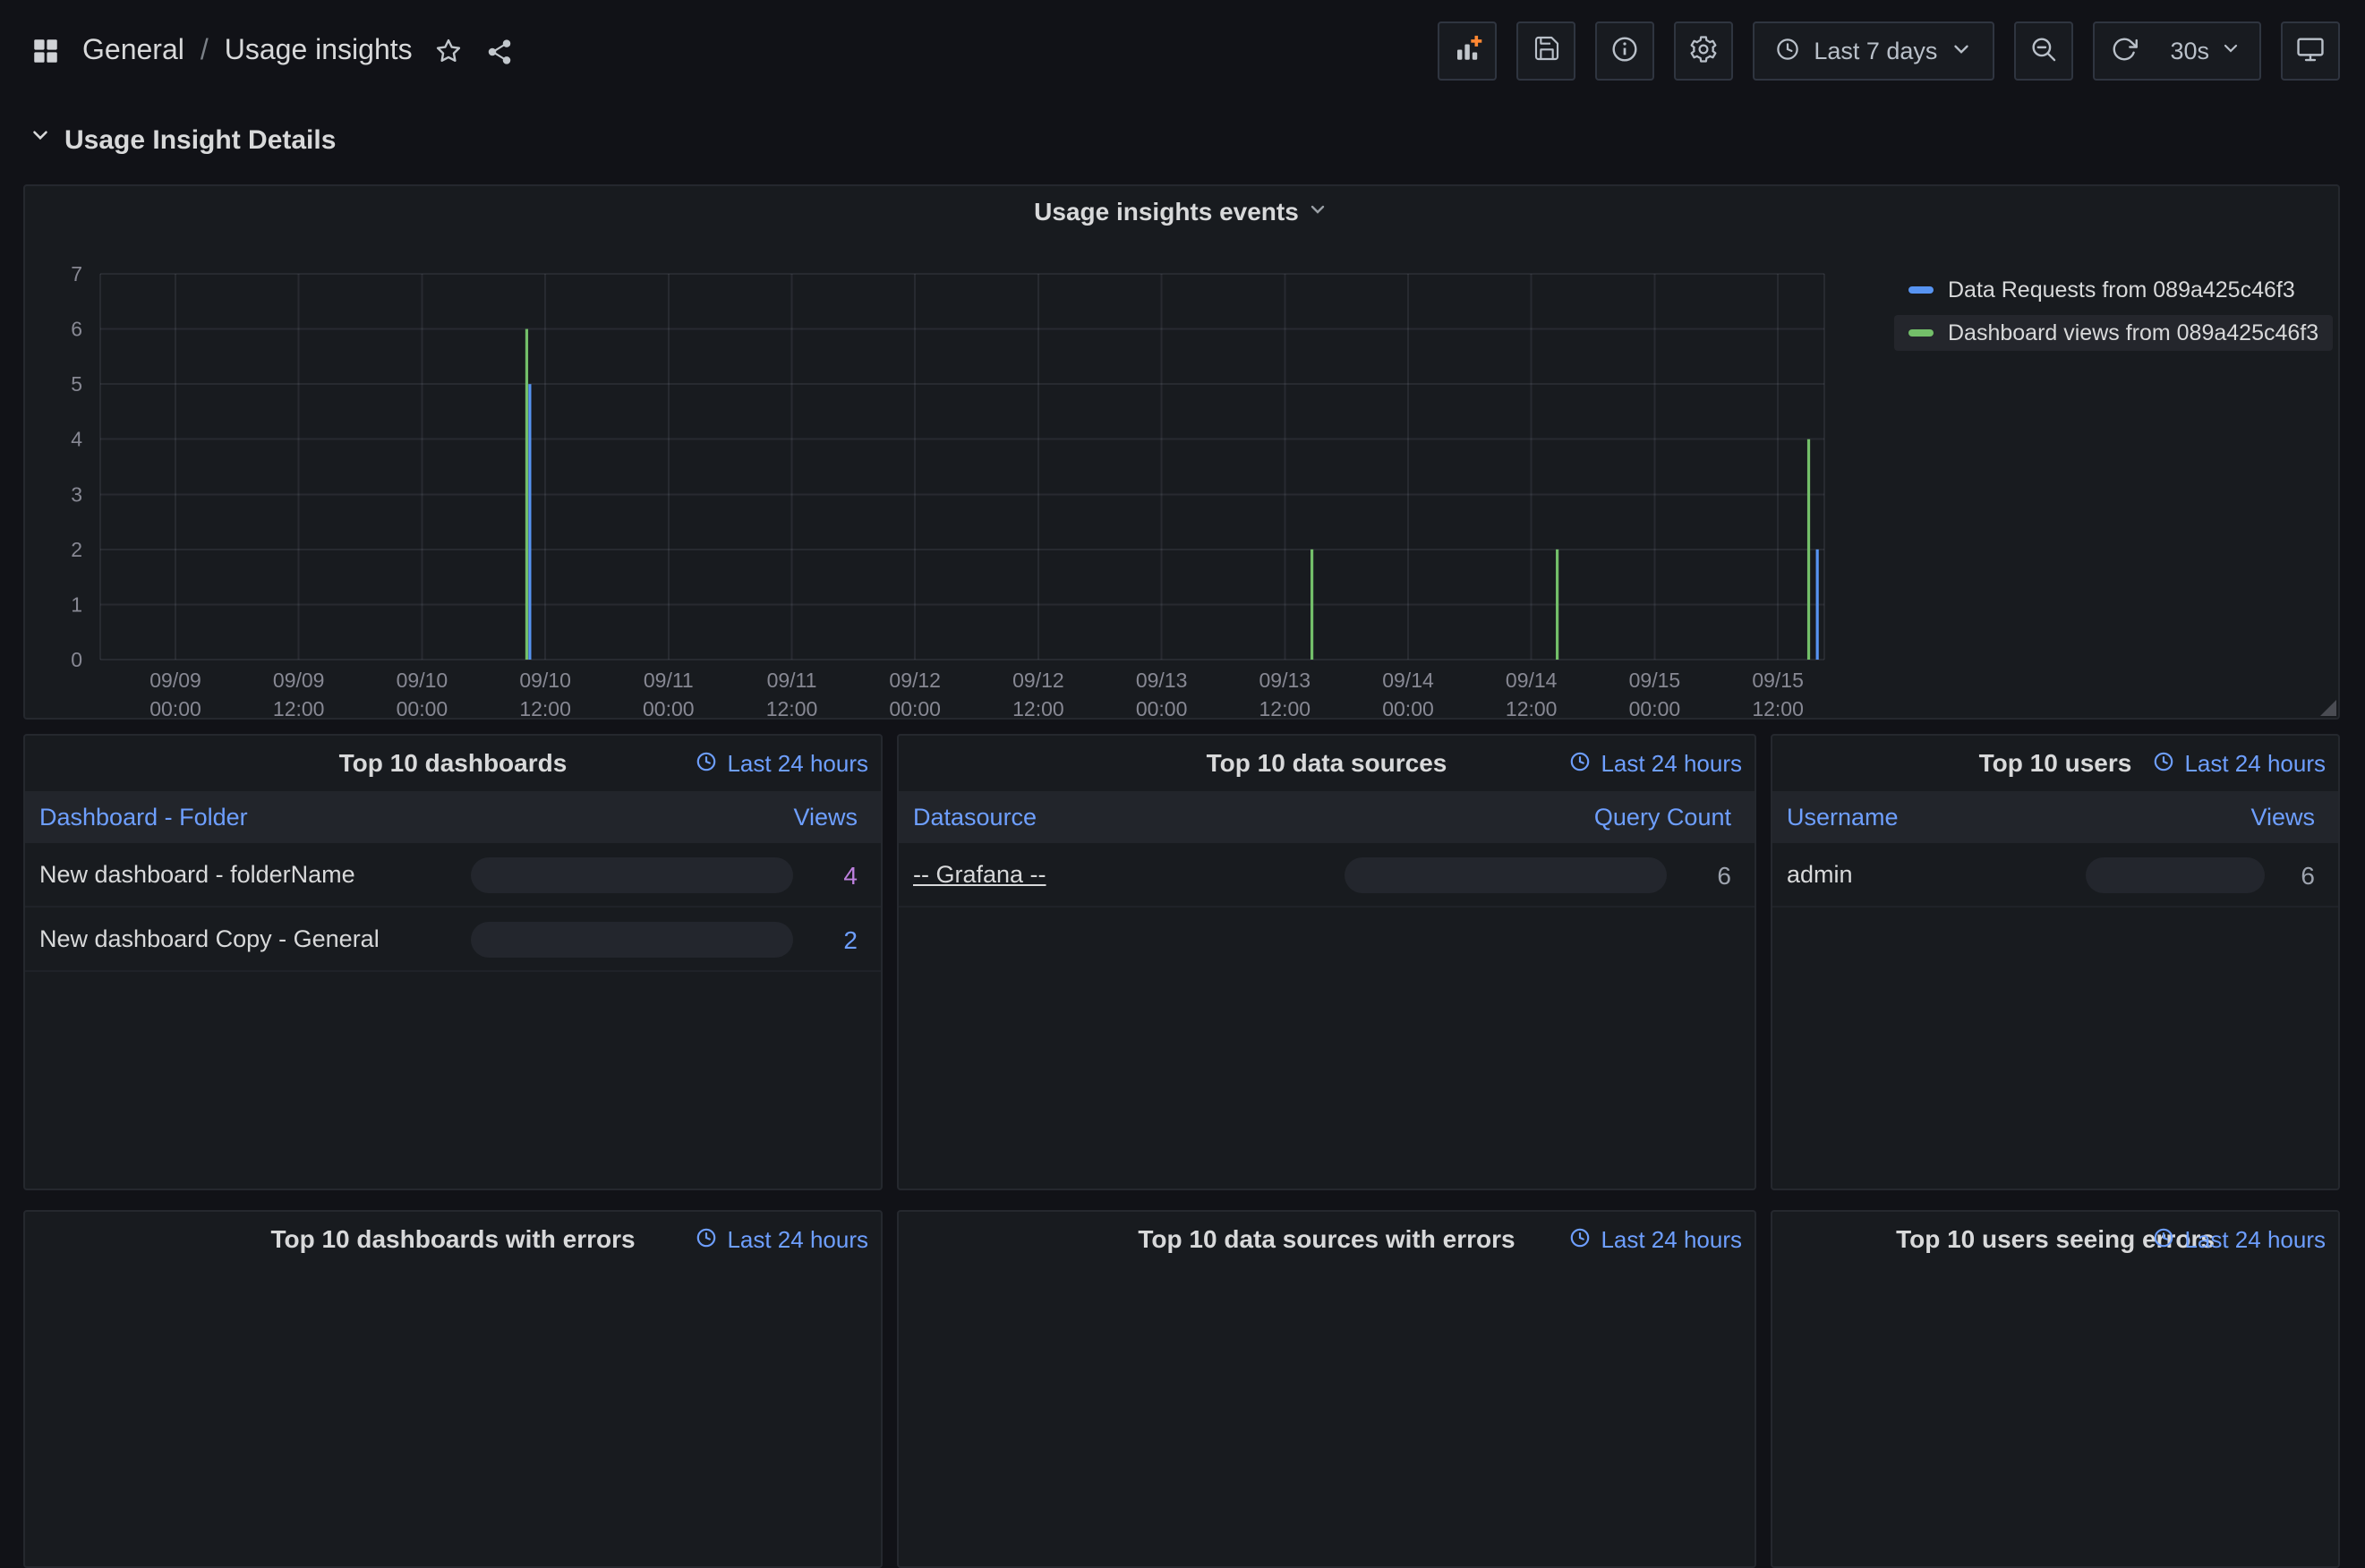 The image size is (2365, 1568). Describe the element at coordinates (133, 51) in the screenshot. I see `breadcrumb-folder: General` at that location.